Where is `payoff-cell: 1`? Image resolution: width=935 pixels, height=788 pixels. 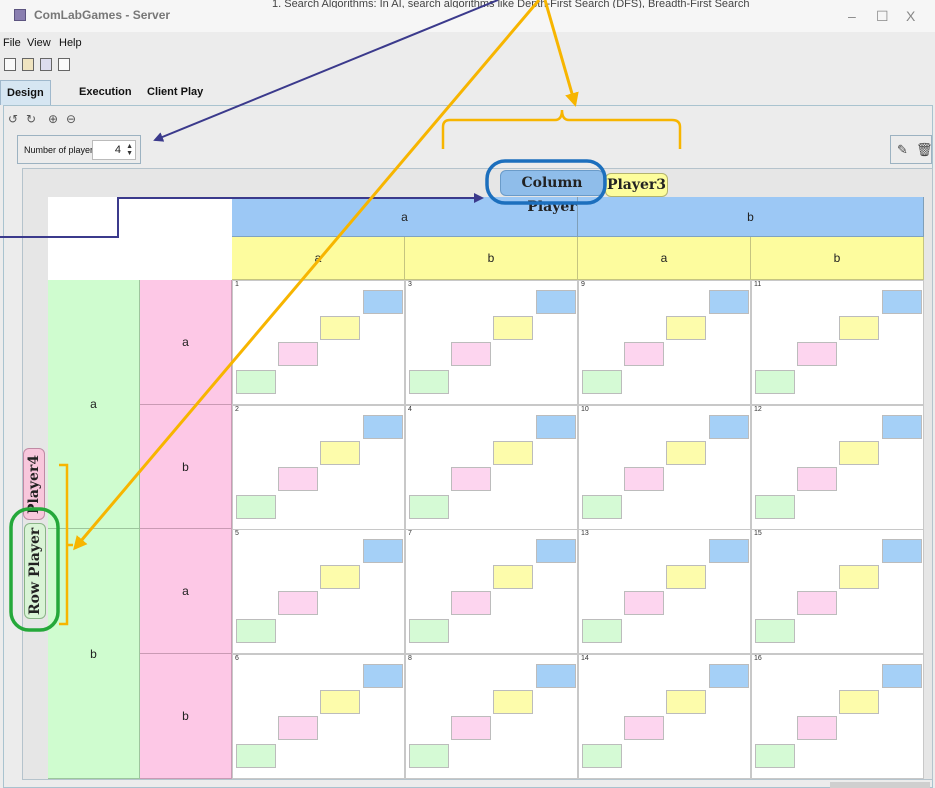 payoff-cell: 1 is located at coordinates (318, 342).